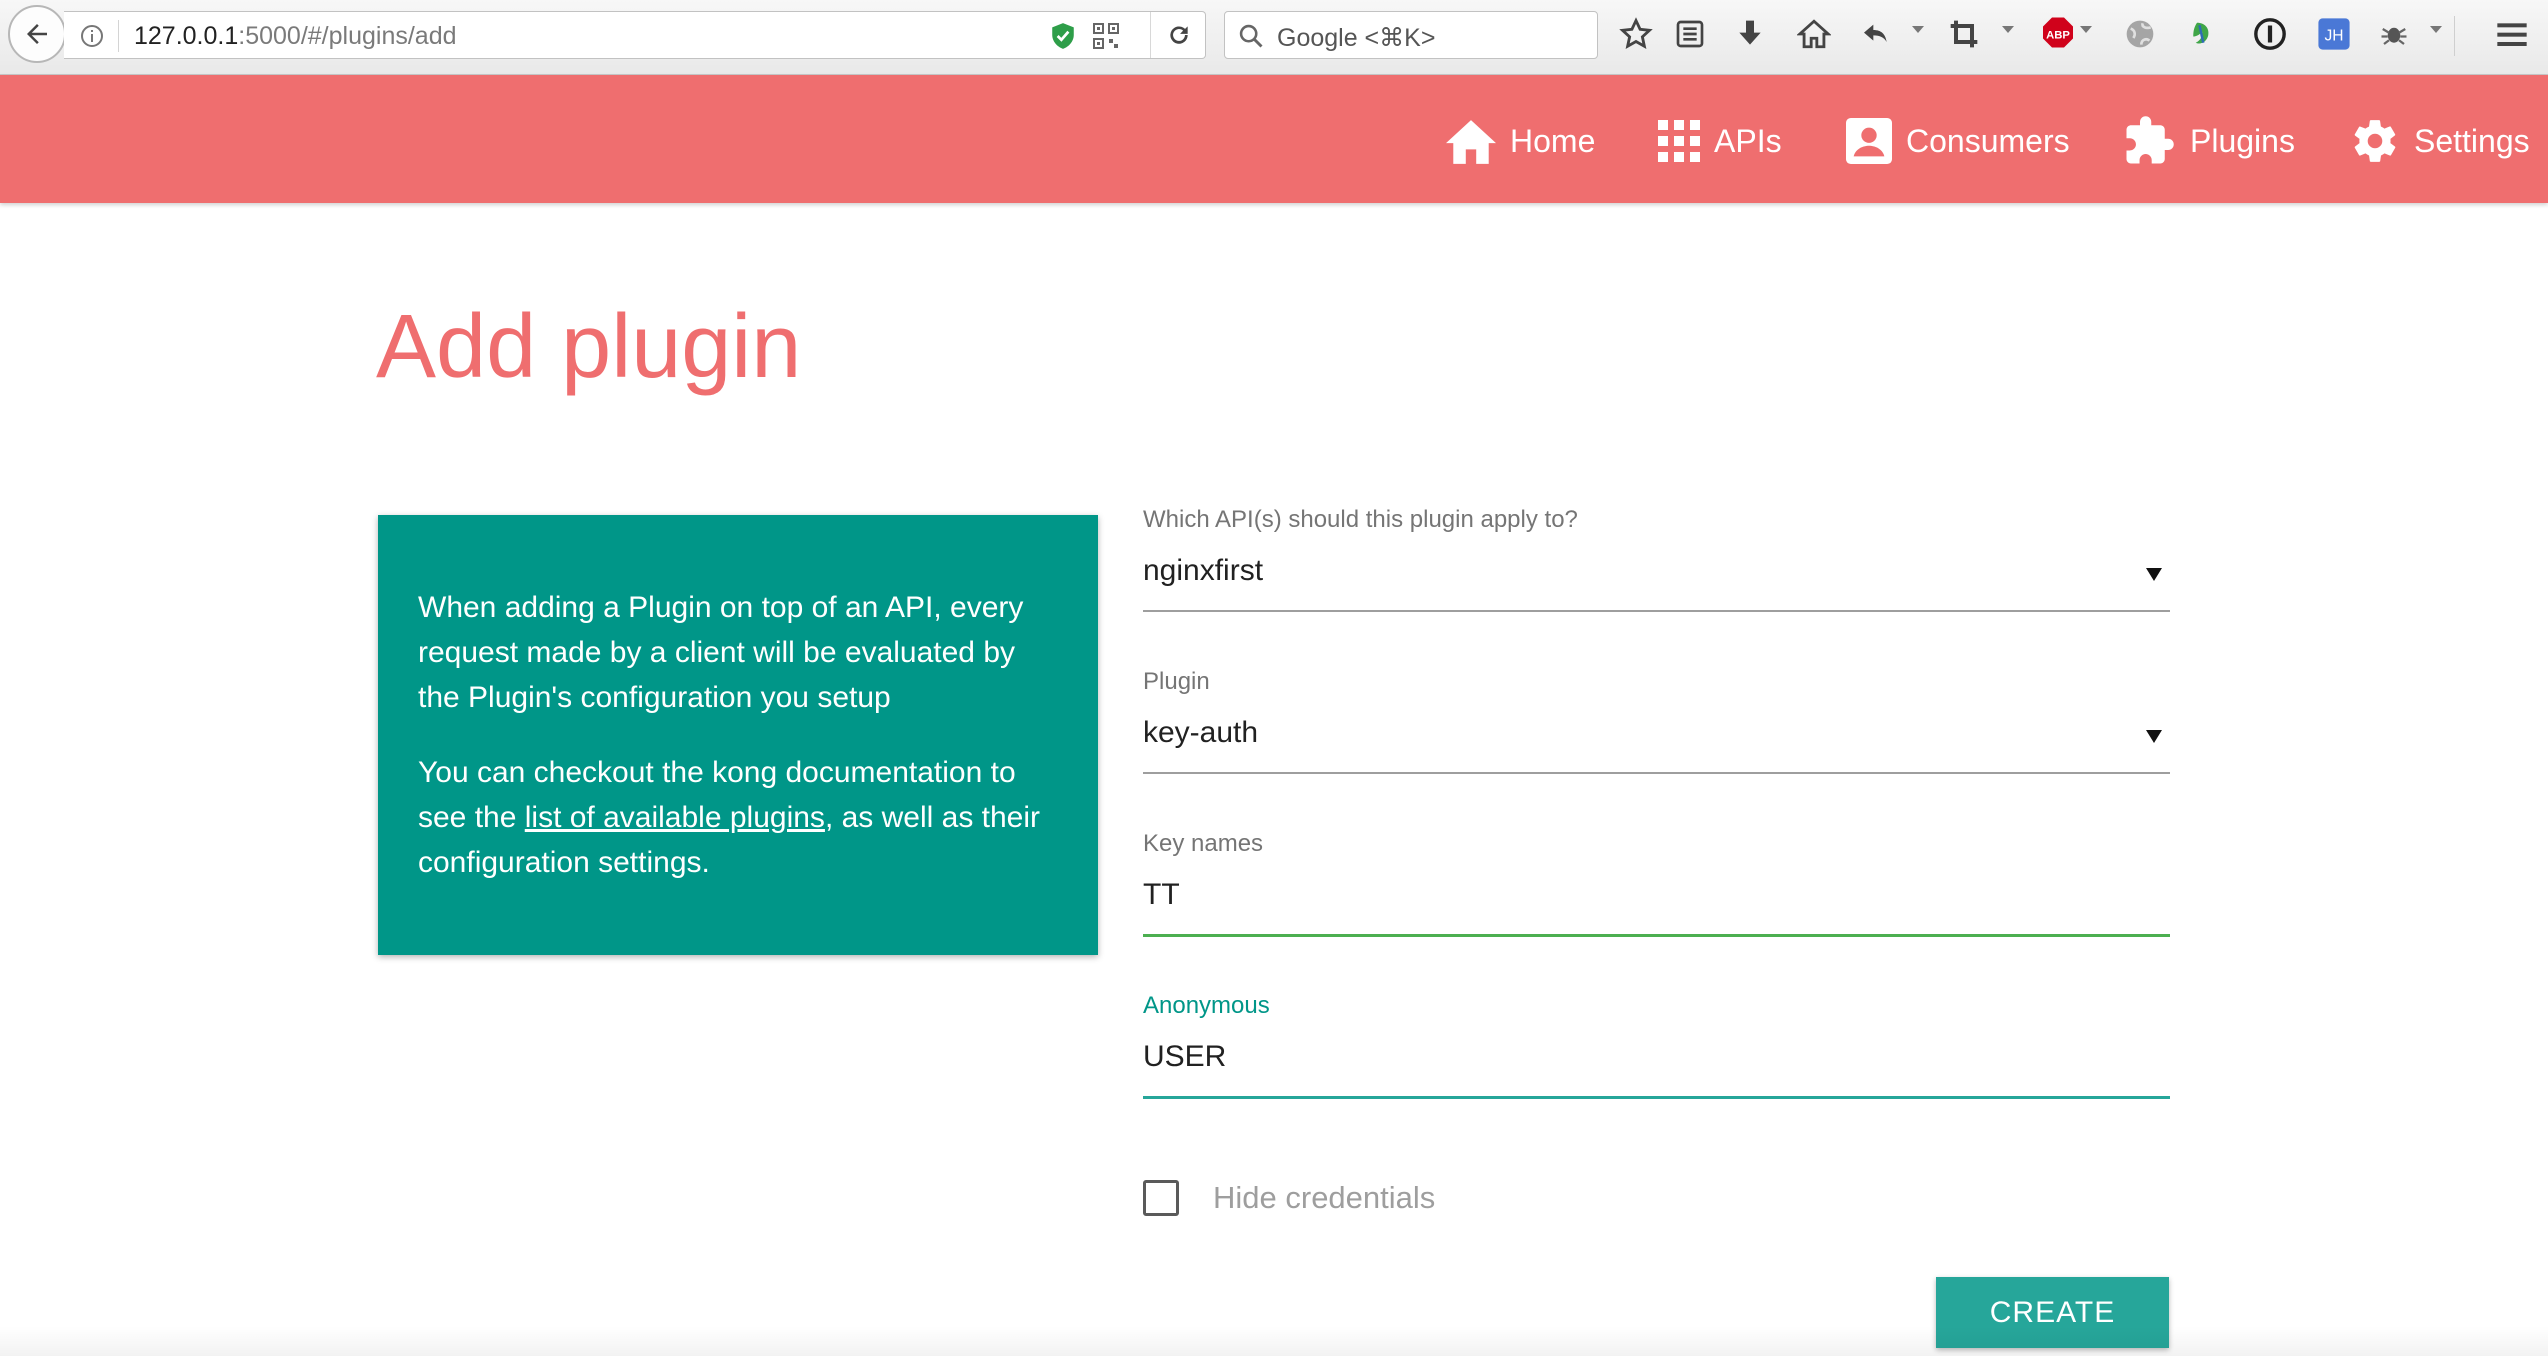 The image size is (2548, 1356). What do you see at coordinates (2242, 140) in the screenshot?
I see `nav-plugins-label: Plugins` at bounding box center [2242, 140].